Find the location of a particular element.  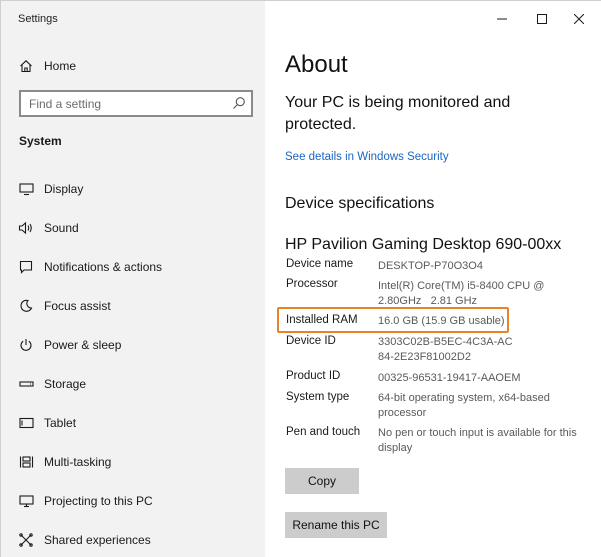

sidebar-item-projecting: Projecting to this PC is located at coordinates (133, 501).